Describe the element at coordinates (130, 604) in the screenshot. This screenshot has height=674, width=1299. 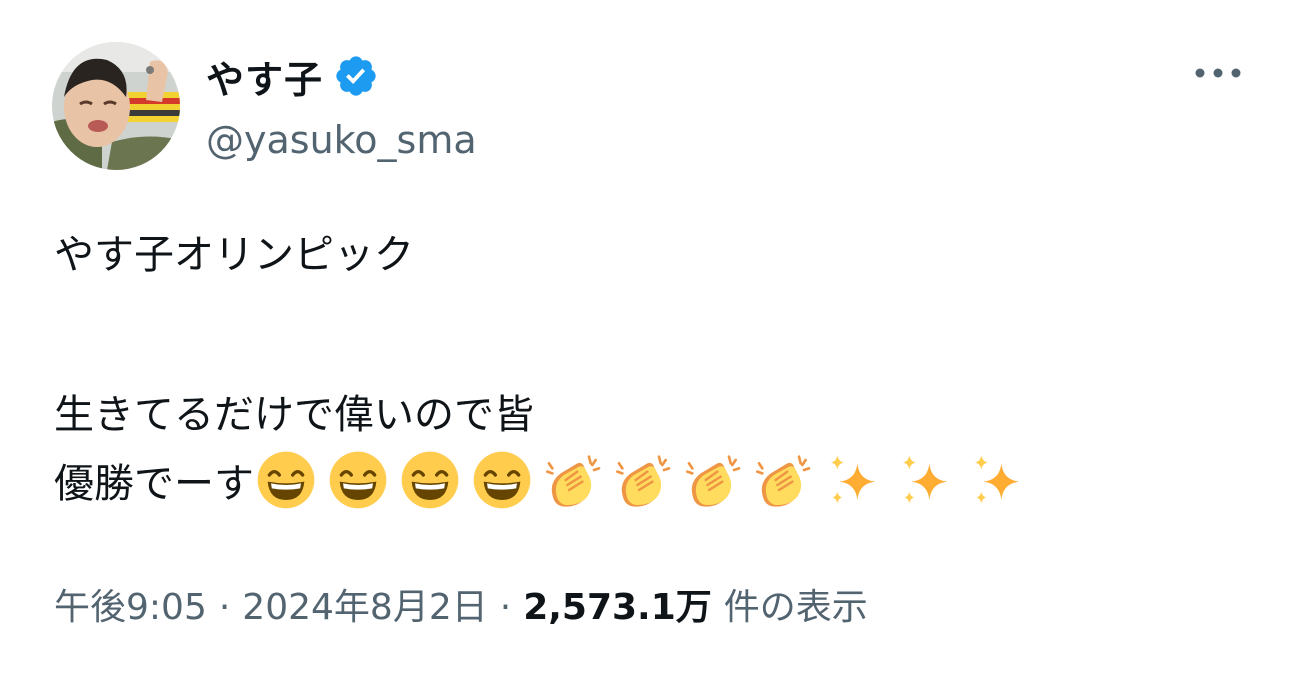
I see `tweet-time: 午後9:05` at that location.